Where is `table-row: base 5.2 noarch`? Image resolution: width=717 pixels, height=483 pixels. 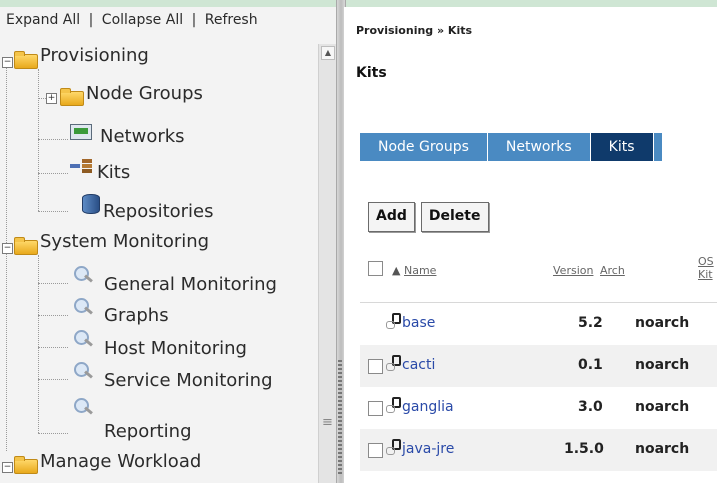 table-row: base 5.2 noarch is located at coordinates (538, 324).